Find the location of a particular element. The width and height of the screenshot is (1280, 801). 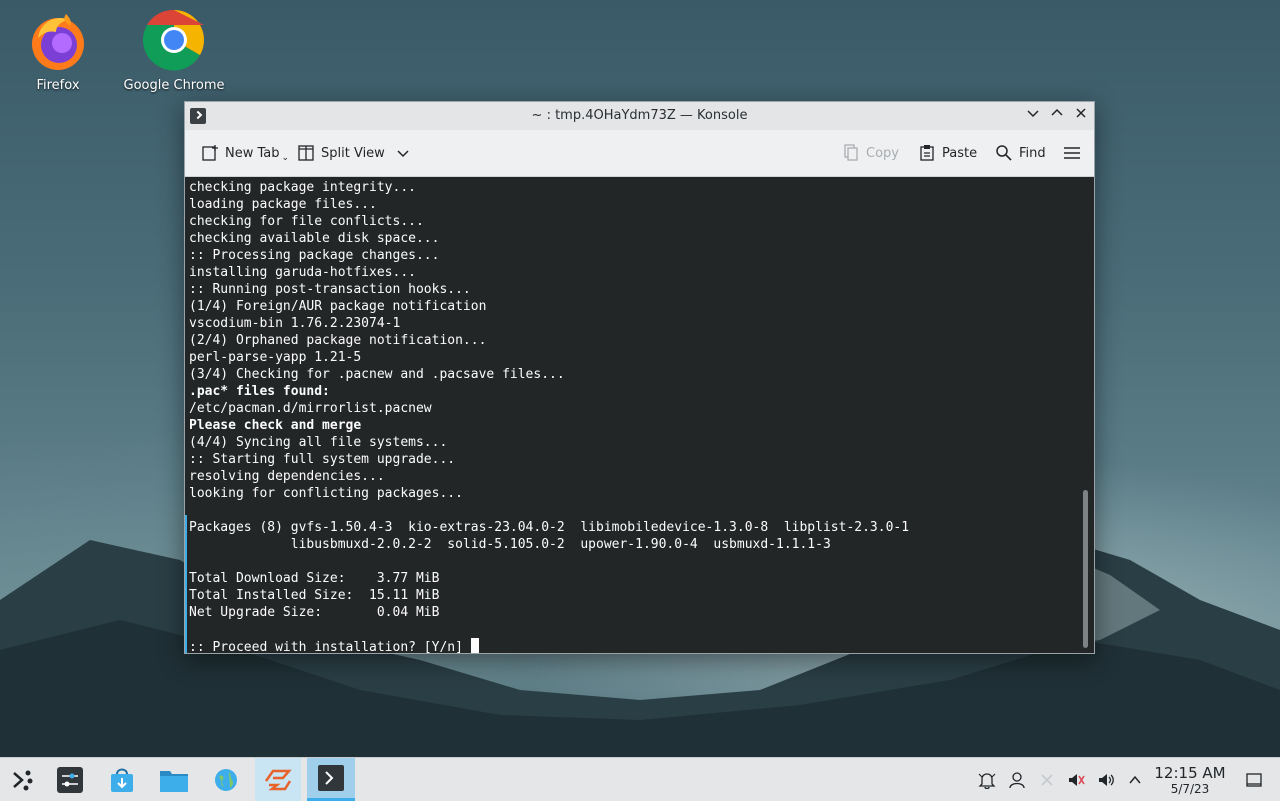

desktop-icon-chrome: Google Chrome is located at coordinates (174, 50).